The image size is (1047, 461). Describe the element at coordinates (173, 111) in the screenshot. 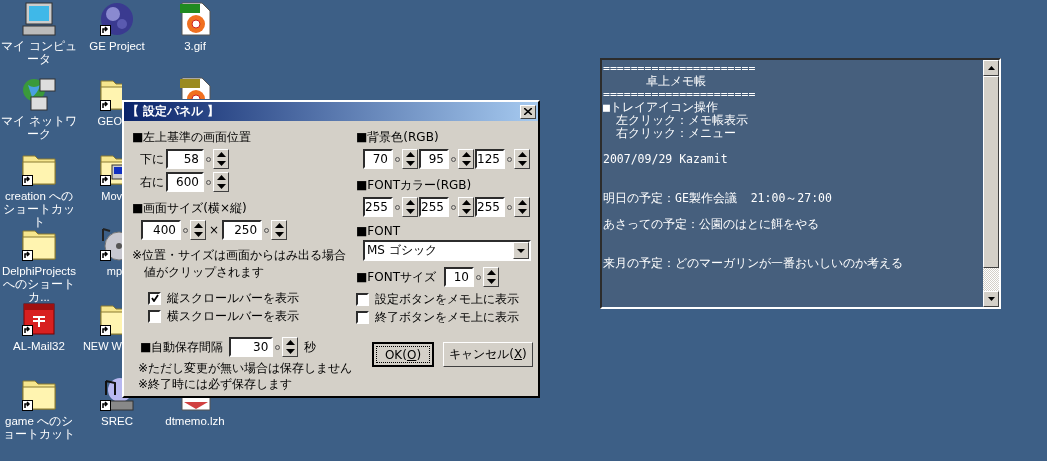

I see `window-title: 【 設定パネル 】` at that location.